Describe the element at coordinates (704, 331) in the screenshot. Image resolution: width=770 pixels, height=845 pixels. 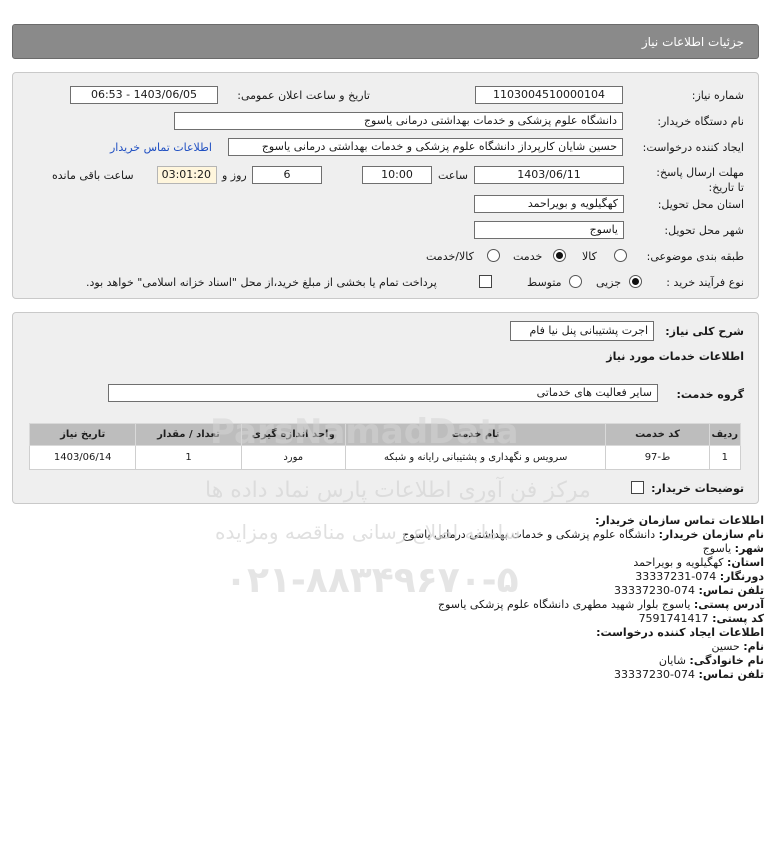
I see `summary-label: شرح کلی نیاز:` at that location.